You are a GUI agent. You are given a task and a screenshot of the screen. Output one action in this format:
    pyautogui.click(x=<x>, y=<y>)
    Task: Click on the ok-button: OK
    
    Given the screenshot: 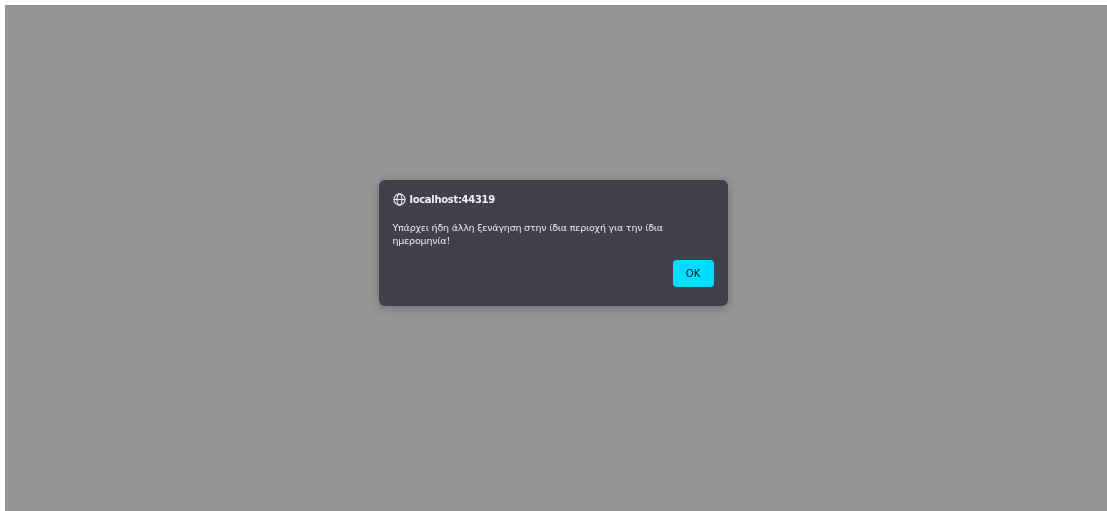 What is the action you would take?
    pyautogui.click(x=693, y=273)
    